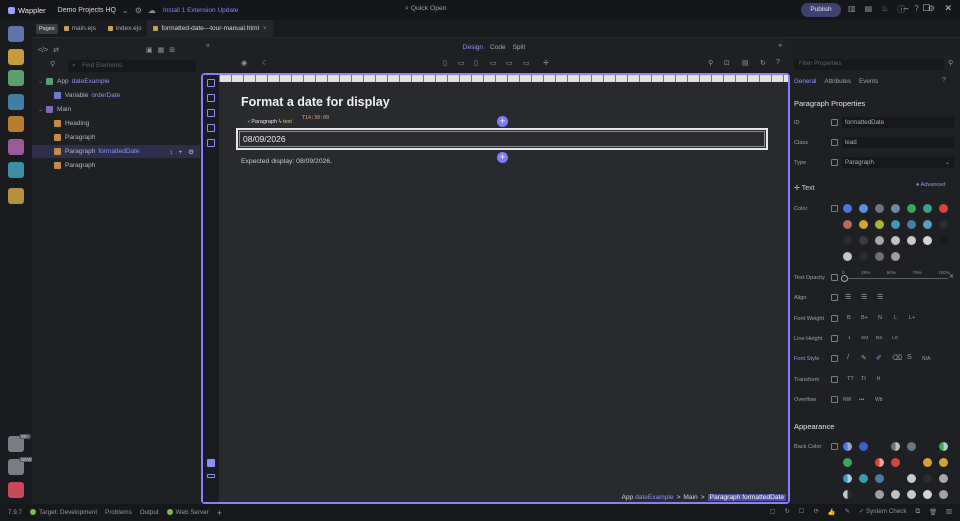  I want to click on opacity-slider-handle, so click(844, 278).